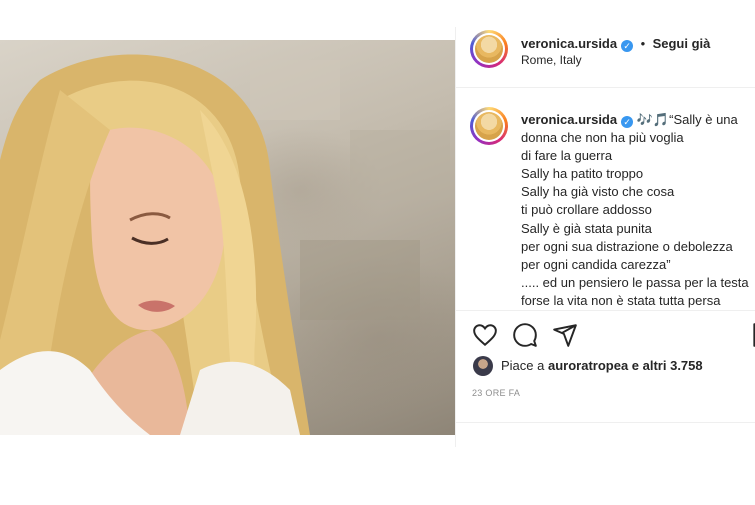 The width and height of the screenshot is (755, 505). What do you see at coordinates (524, 365) in the screenshot?
I see `likes-prefix: Piace a` at bounding box center [524, 365].